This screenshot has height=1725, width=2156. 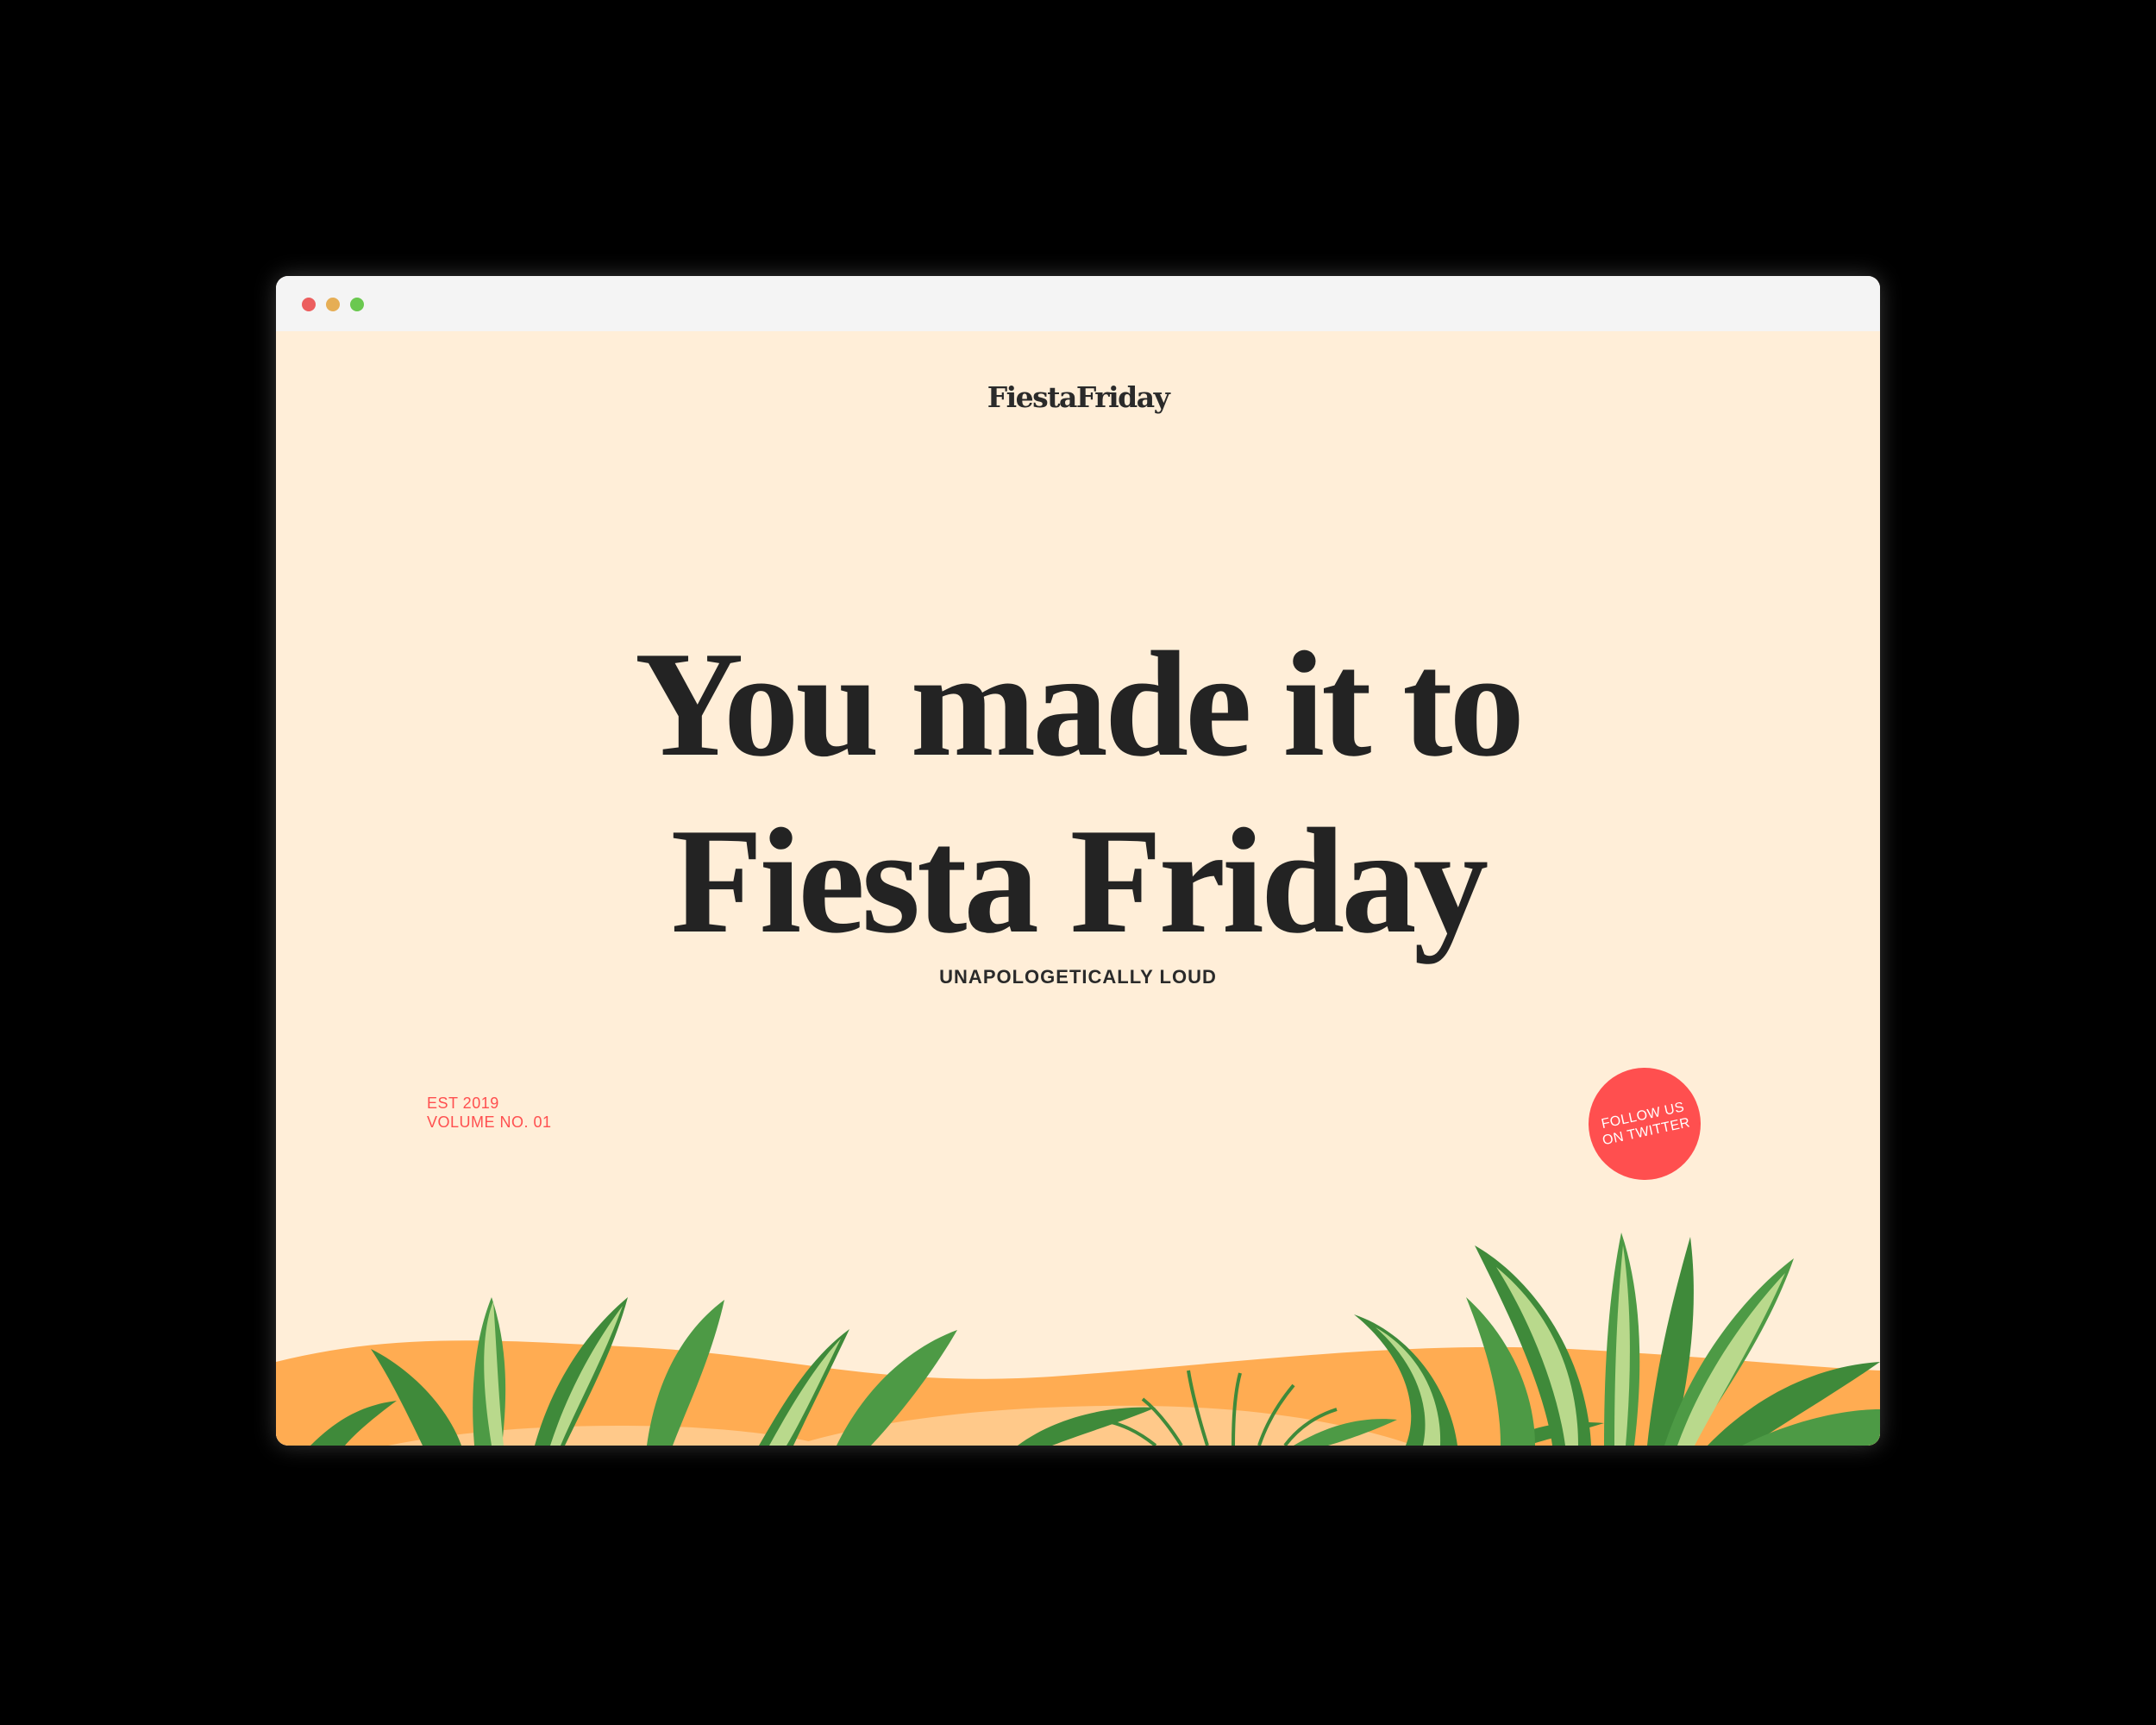 I want to click on hero-tagline: UNAPOLOGETICALLY LOUD, so click(x=1078, y=977).